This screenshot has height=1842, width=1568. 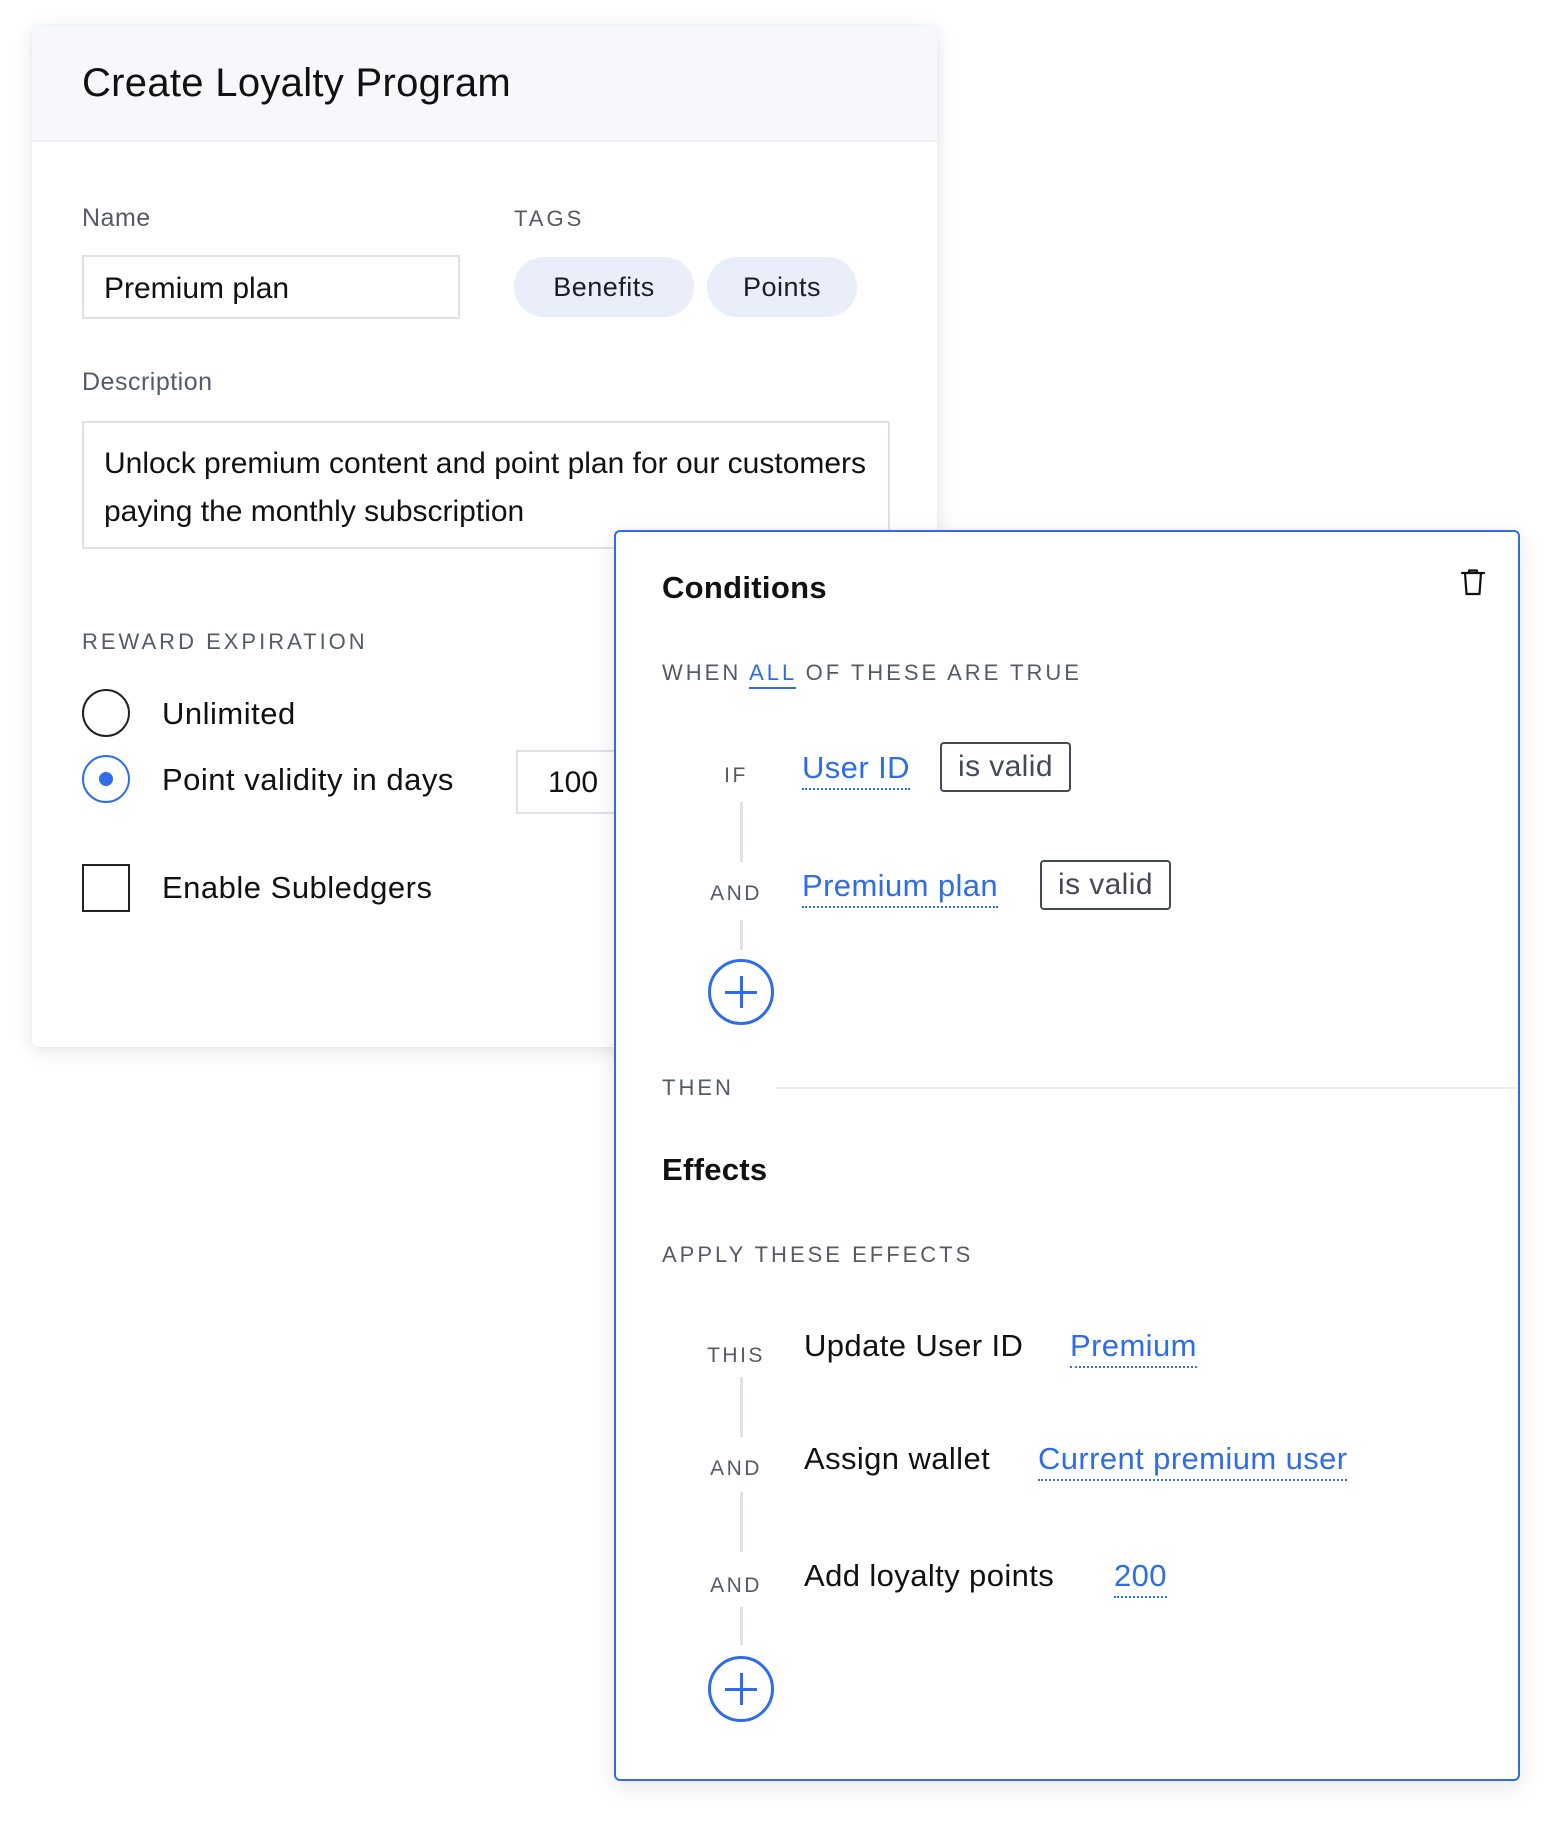 What do you see at coordinates (856, 770) in the screenshot?
I see `condition-field-user-id: User ID` at bounding box center [856, 770].